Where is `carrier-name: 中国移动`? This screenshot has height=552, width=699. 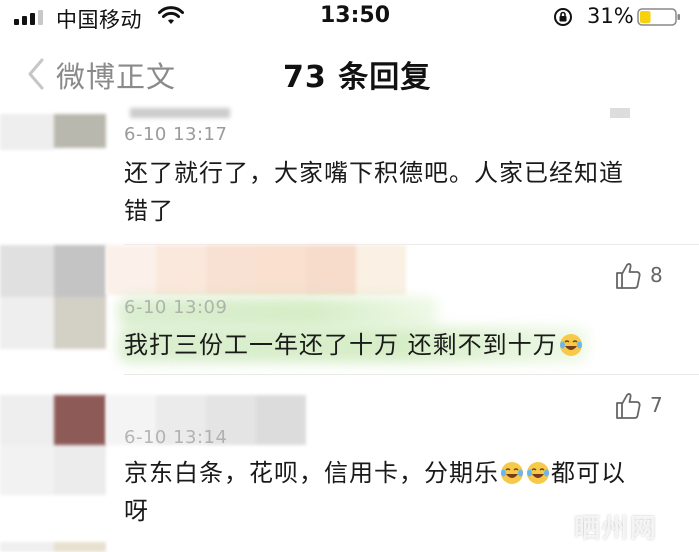 carrier-name: 中国移动 is located at coordinates (99, 20).